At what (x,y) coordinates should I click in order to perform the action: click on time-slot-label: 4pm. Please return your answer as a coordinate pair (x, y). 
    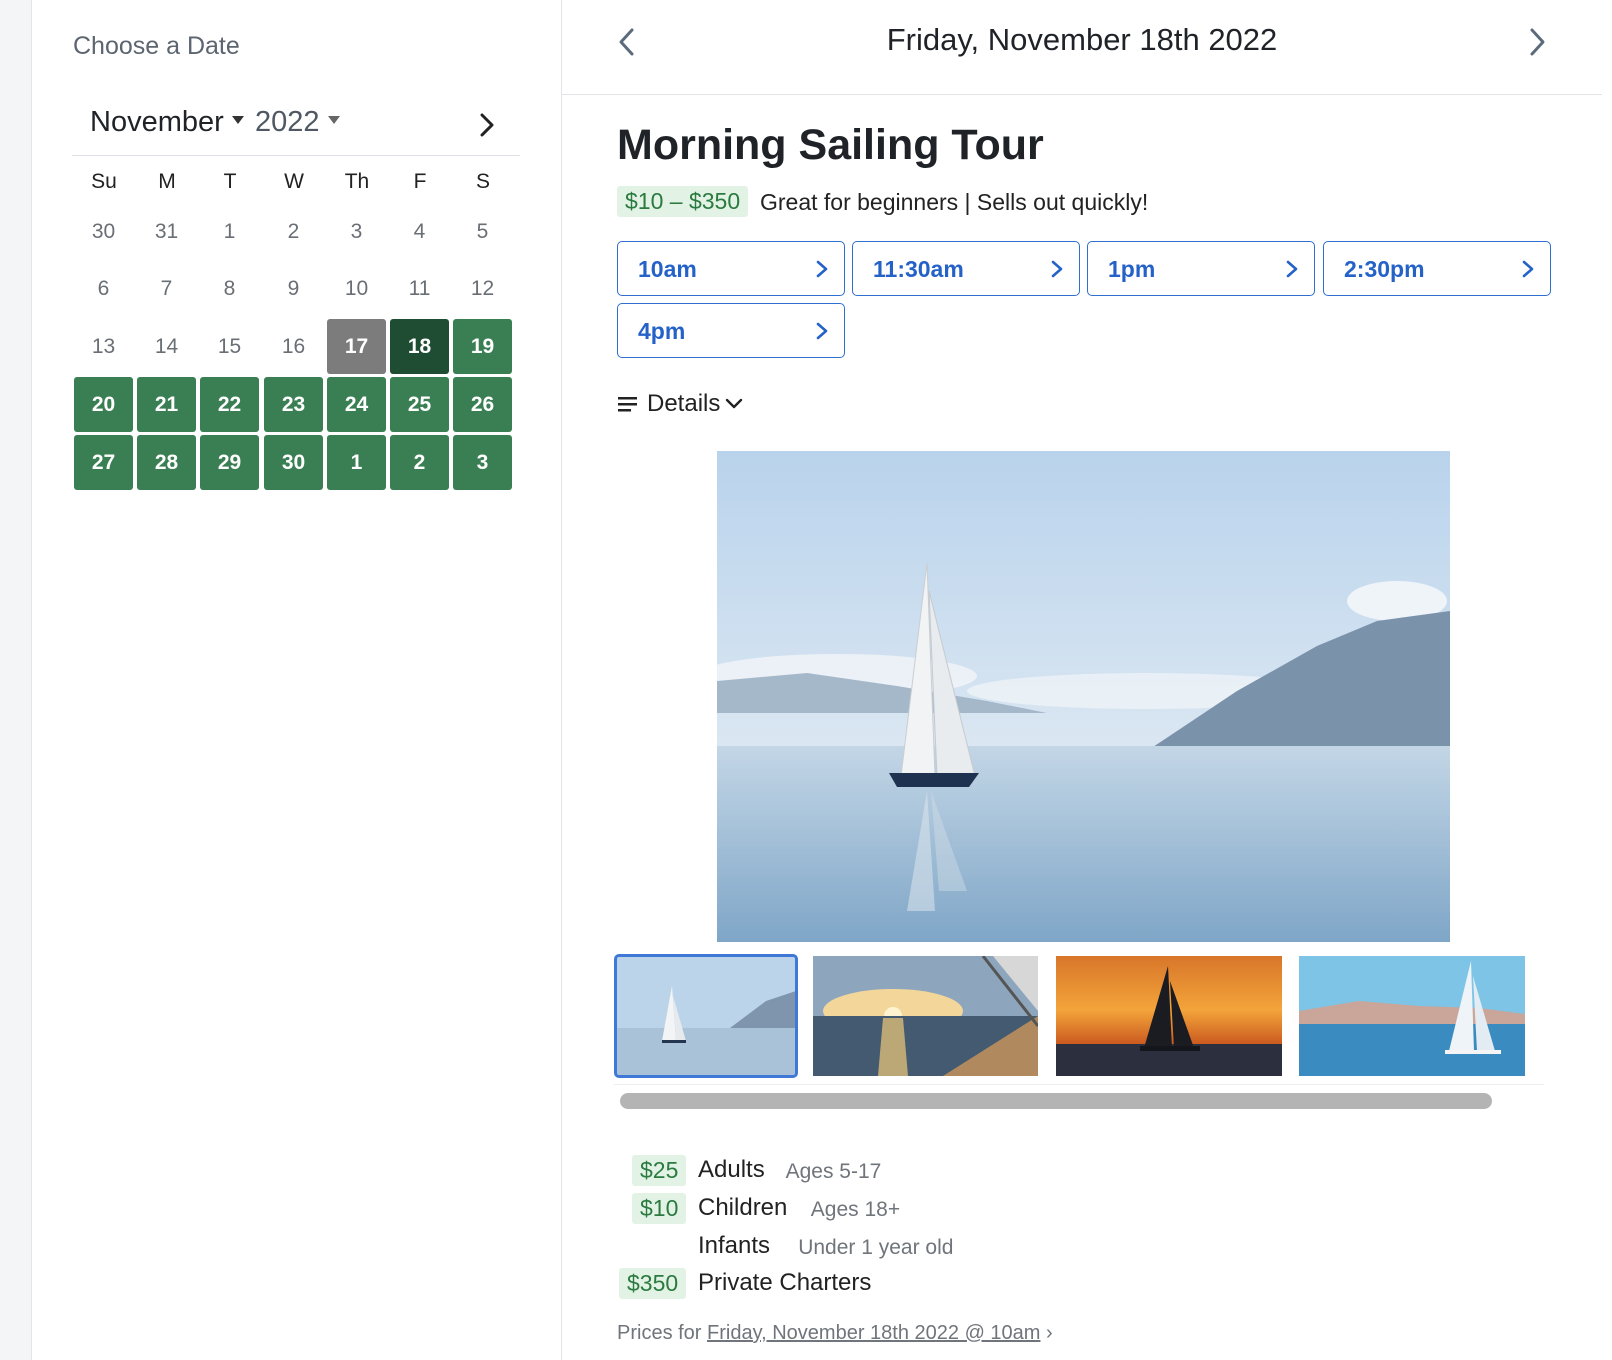
    Looking at the image, I should click on (662, 331).